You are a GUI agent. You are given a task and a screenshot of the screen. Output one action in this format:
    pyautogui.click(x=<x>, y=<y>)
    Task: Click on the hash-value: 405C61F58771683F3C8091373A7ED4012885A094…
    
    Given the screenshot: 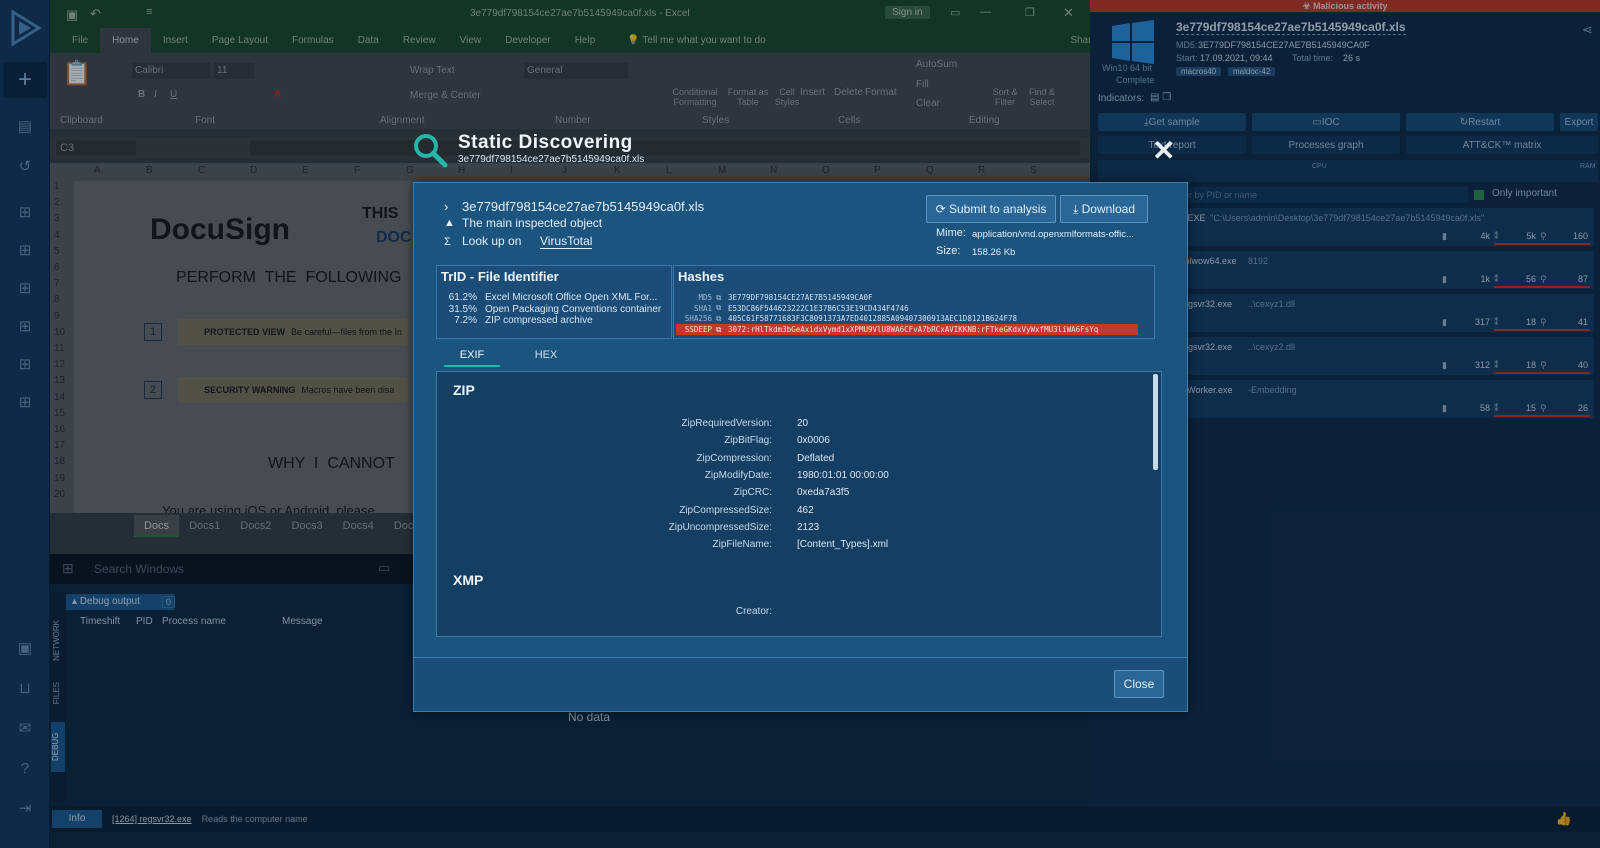 What is the action you would take?
    pyautogui.click(x=872, y=319)
    